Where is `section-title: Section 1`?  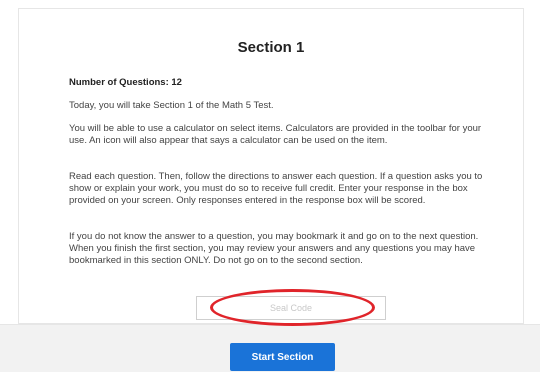 section-title: Section 1 is located at coordinates (271, 47).